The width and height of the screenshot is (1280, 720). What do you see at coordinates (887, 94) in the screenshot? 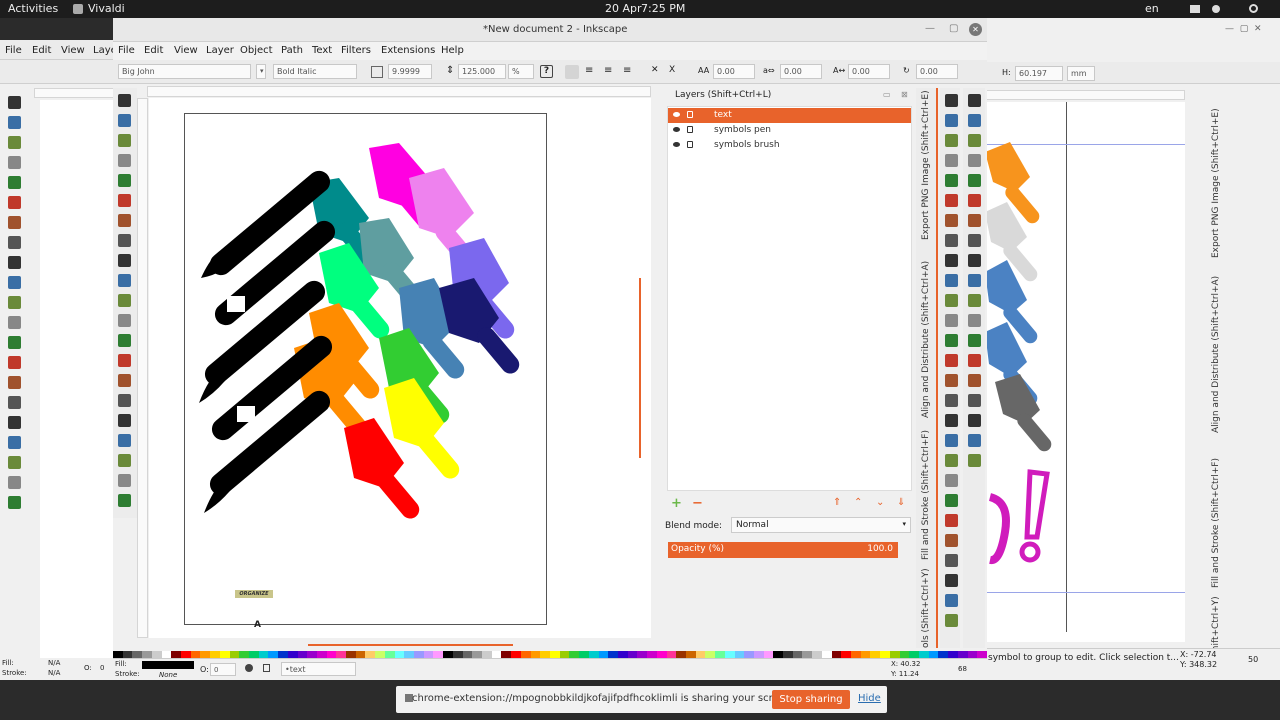
I see `dock-iconify-icon: ▭` at bounding box center [887, 94].